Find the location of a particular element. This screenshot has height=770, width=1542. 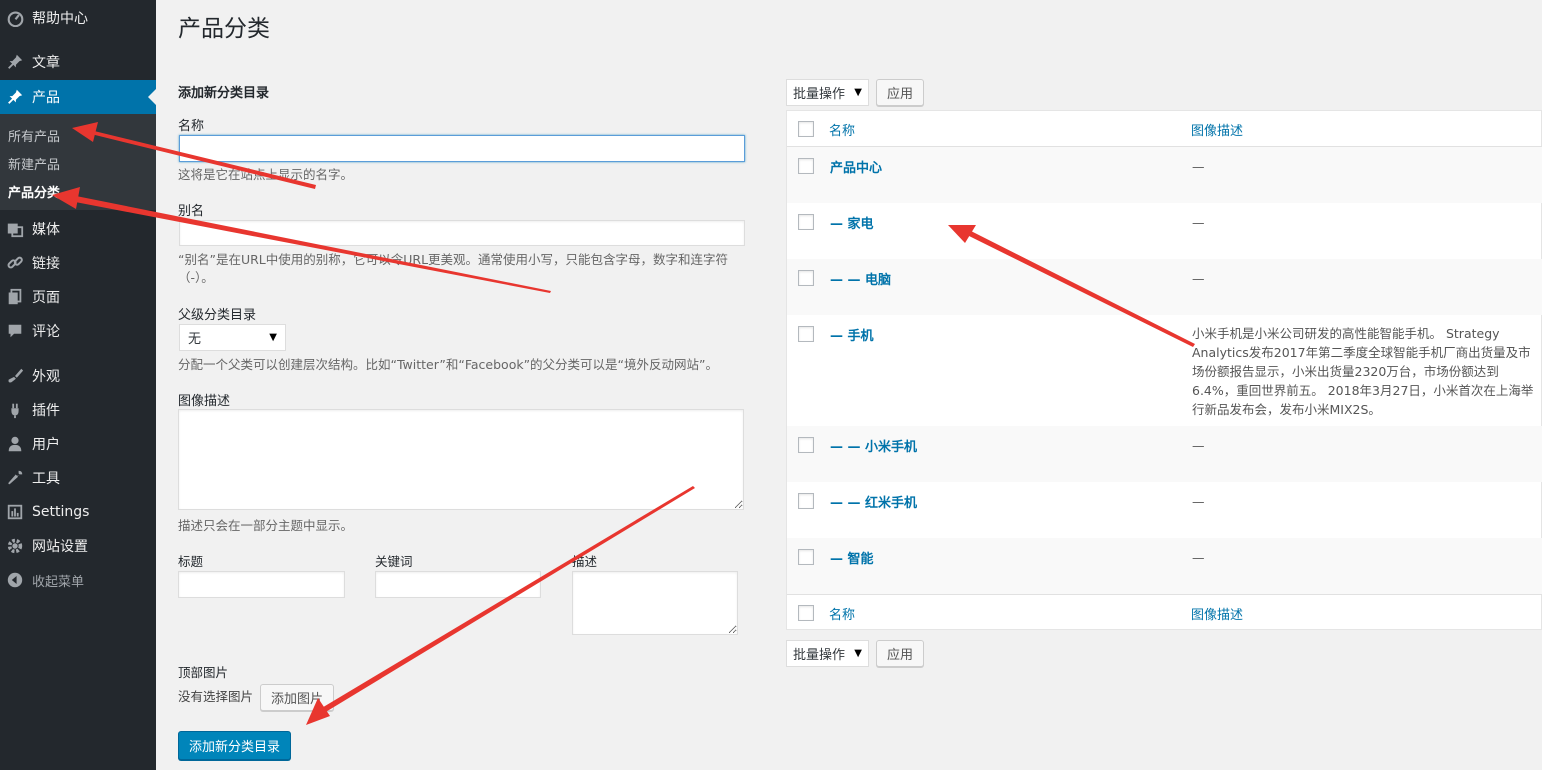

plugin-icon is located at coordinates (15, 410).